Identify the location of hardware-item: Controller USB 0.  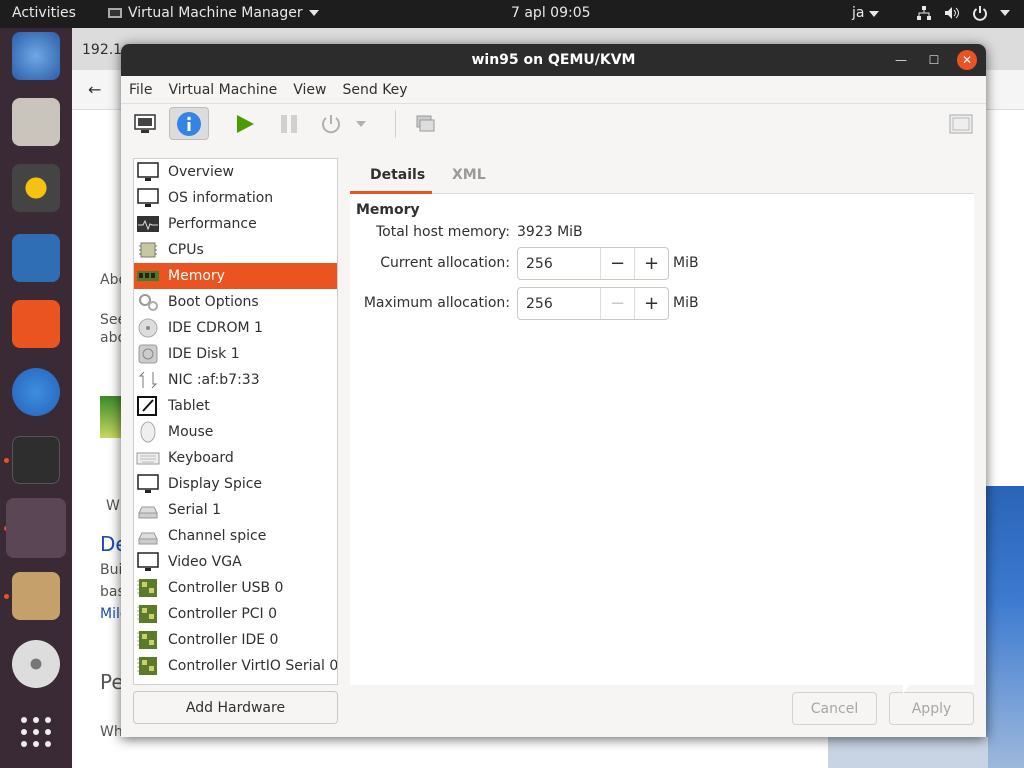
(235, 588).